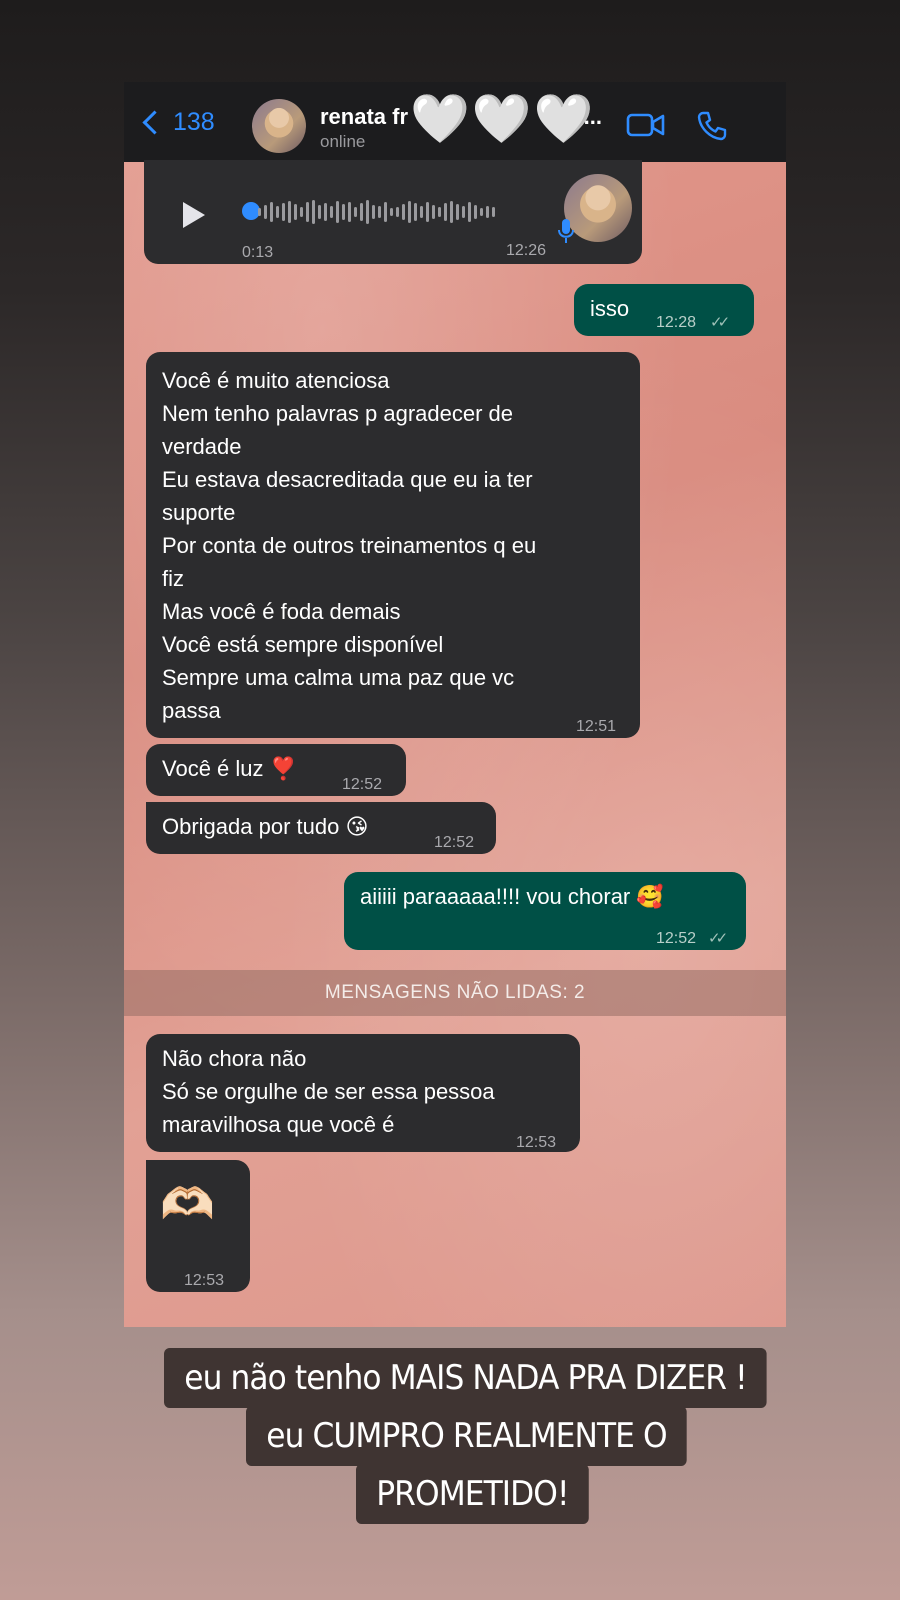 This screenshot has height=1600, width=900. What do you see at coordinates (598, 208) in the screenshot?
I see `sender-avatar` at bounding box center [598, 208].